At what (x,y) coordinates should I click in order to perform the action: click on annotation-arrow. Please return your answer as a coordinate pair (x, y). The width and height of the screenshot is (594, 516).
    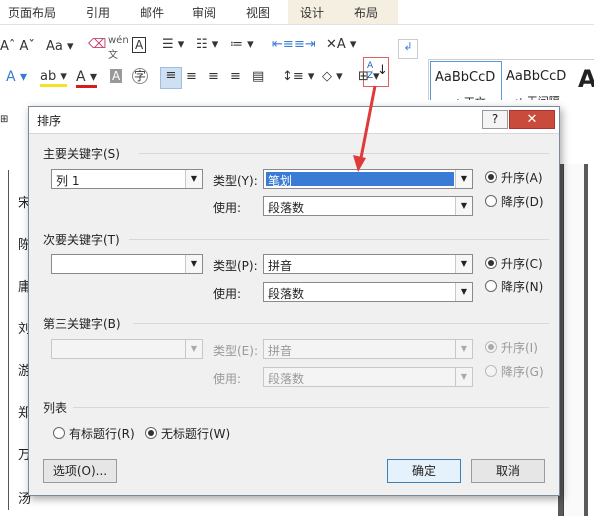
    Looking at the image, I should click on (365, 128).